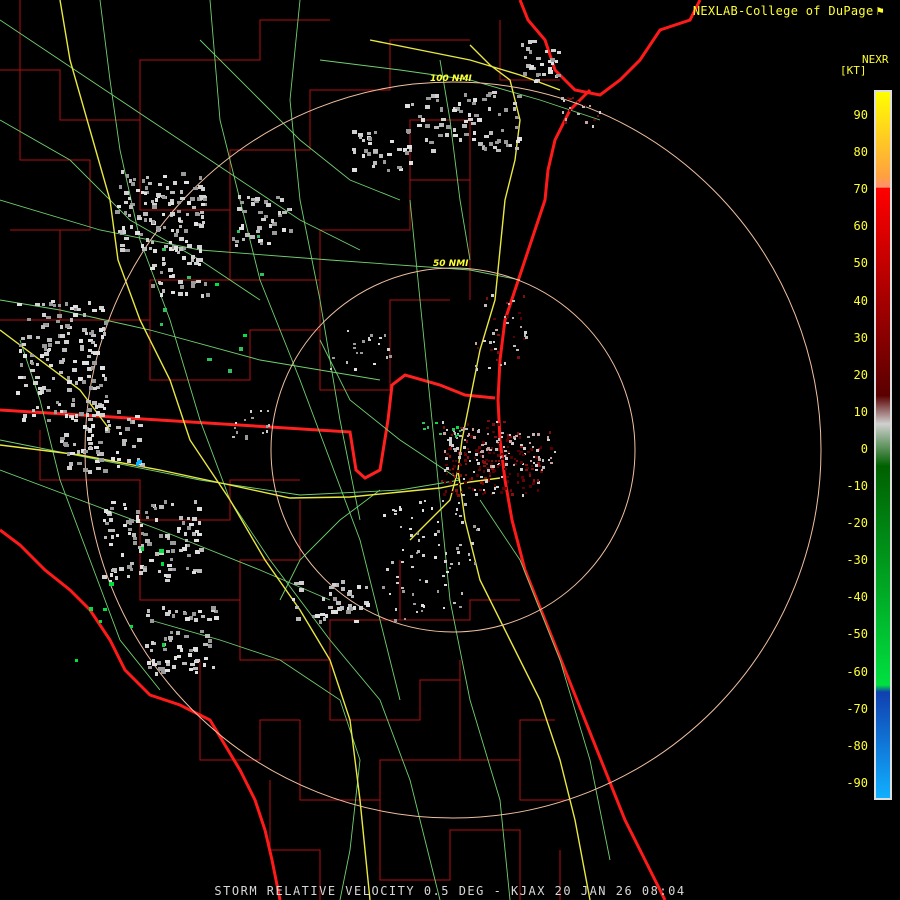 This screenshot has height=900, width=900. What do you see at coordinates (860, 115) in the screenshot?
I see `colorbar-tick-label: 90` at bounding box center [860, 115].